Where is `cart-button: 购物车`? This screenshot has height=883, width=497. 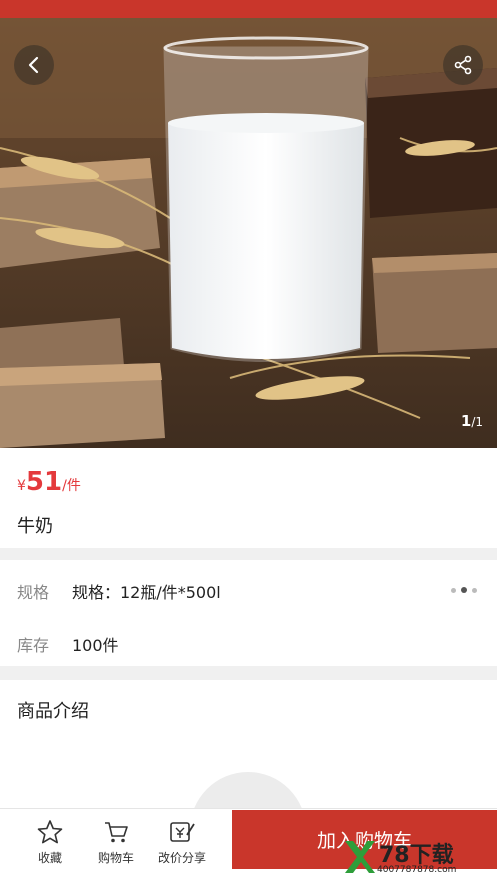
cart-button: 购物车 is located at coordinates (116, 842).